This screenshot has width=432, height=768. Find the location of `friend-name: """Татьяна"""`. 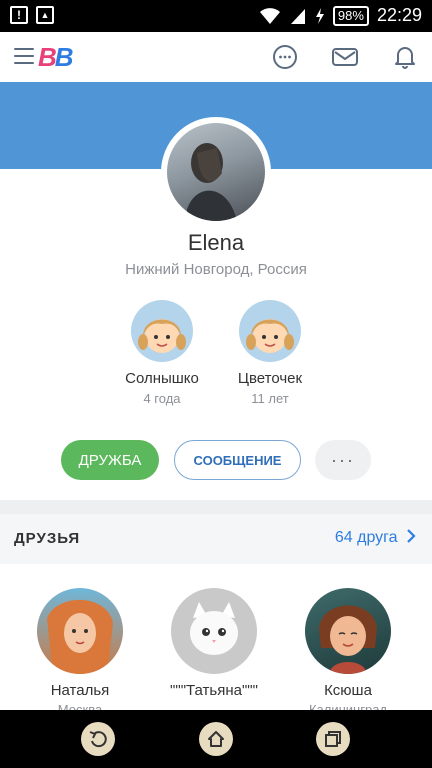

friend-name: """Татьяна""" is located at coordinates (214, 690).